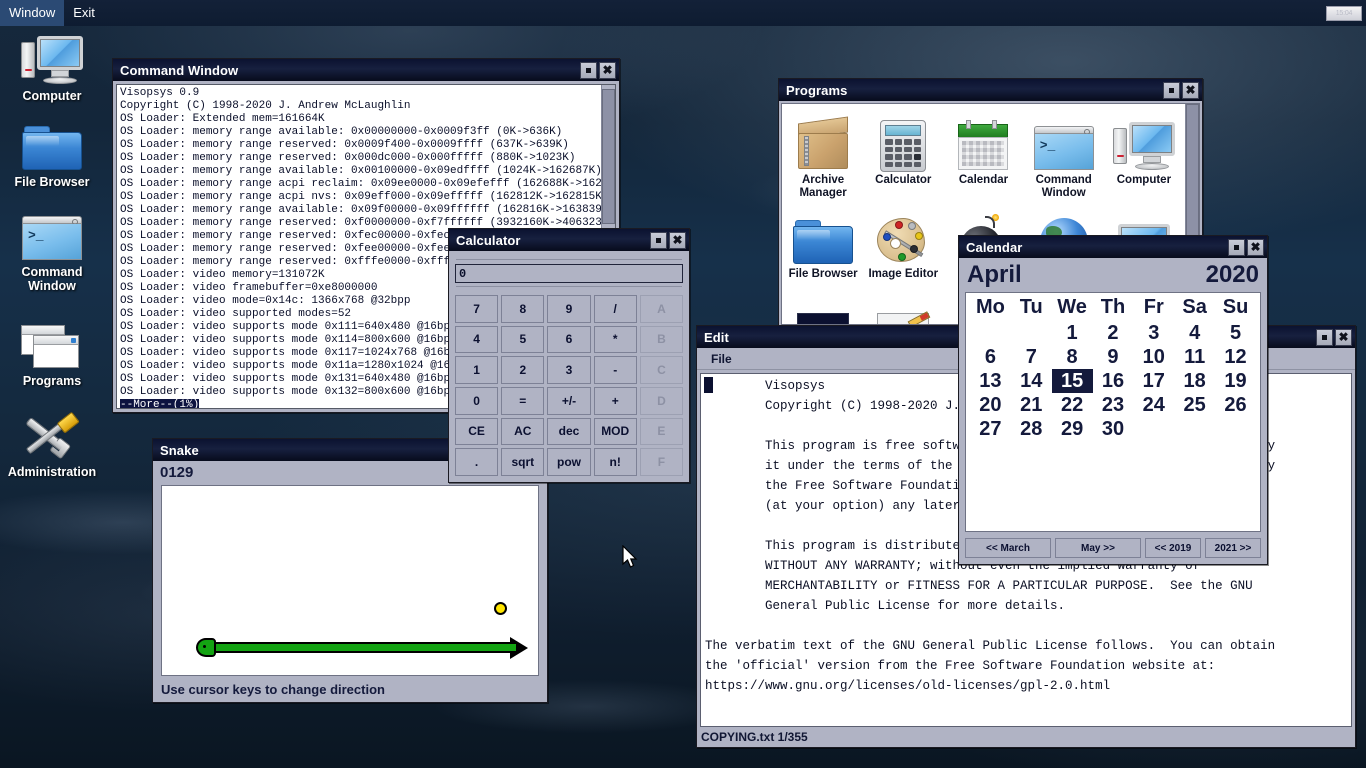  Describe the element at coordinates (1194, 405) in the screenshot. I see `calendar-day-cell: 25` at that location.